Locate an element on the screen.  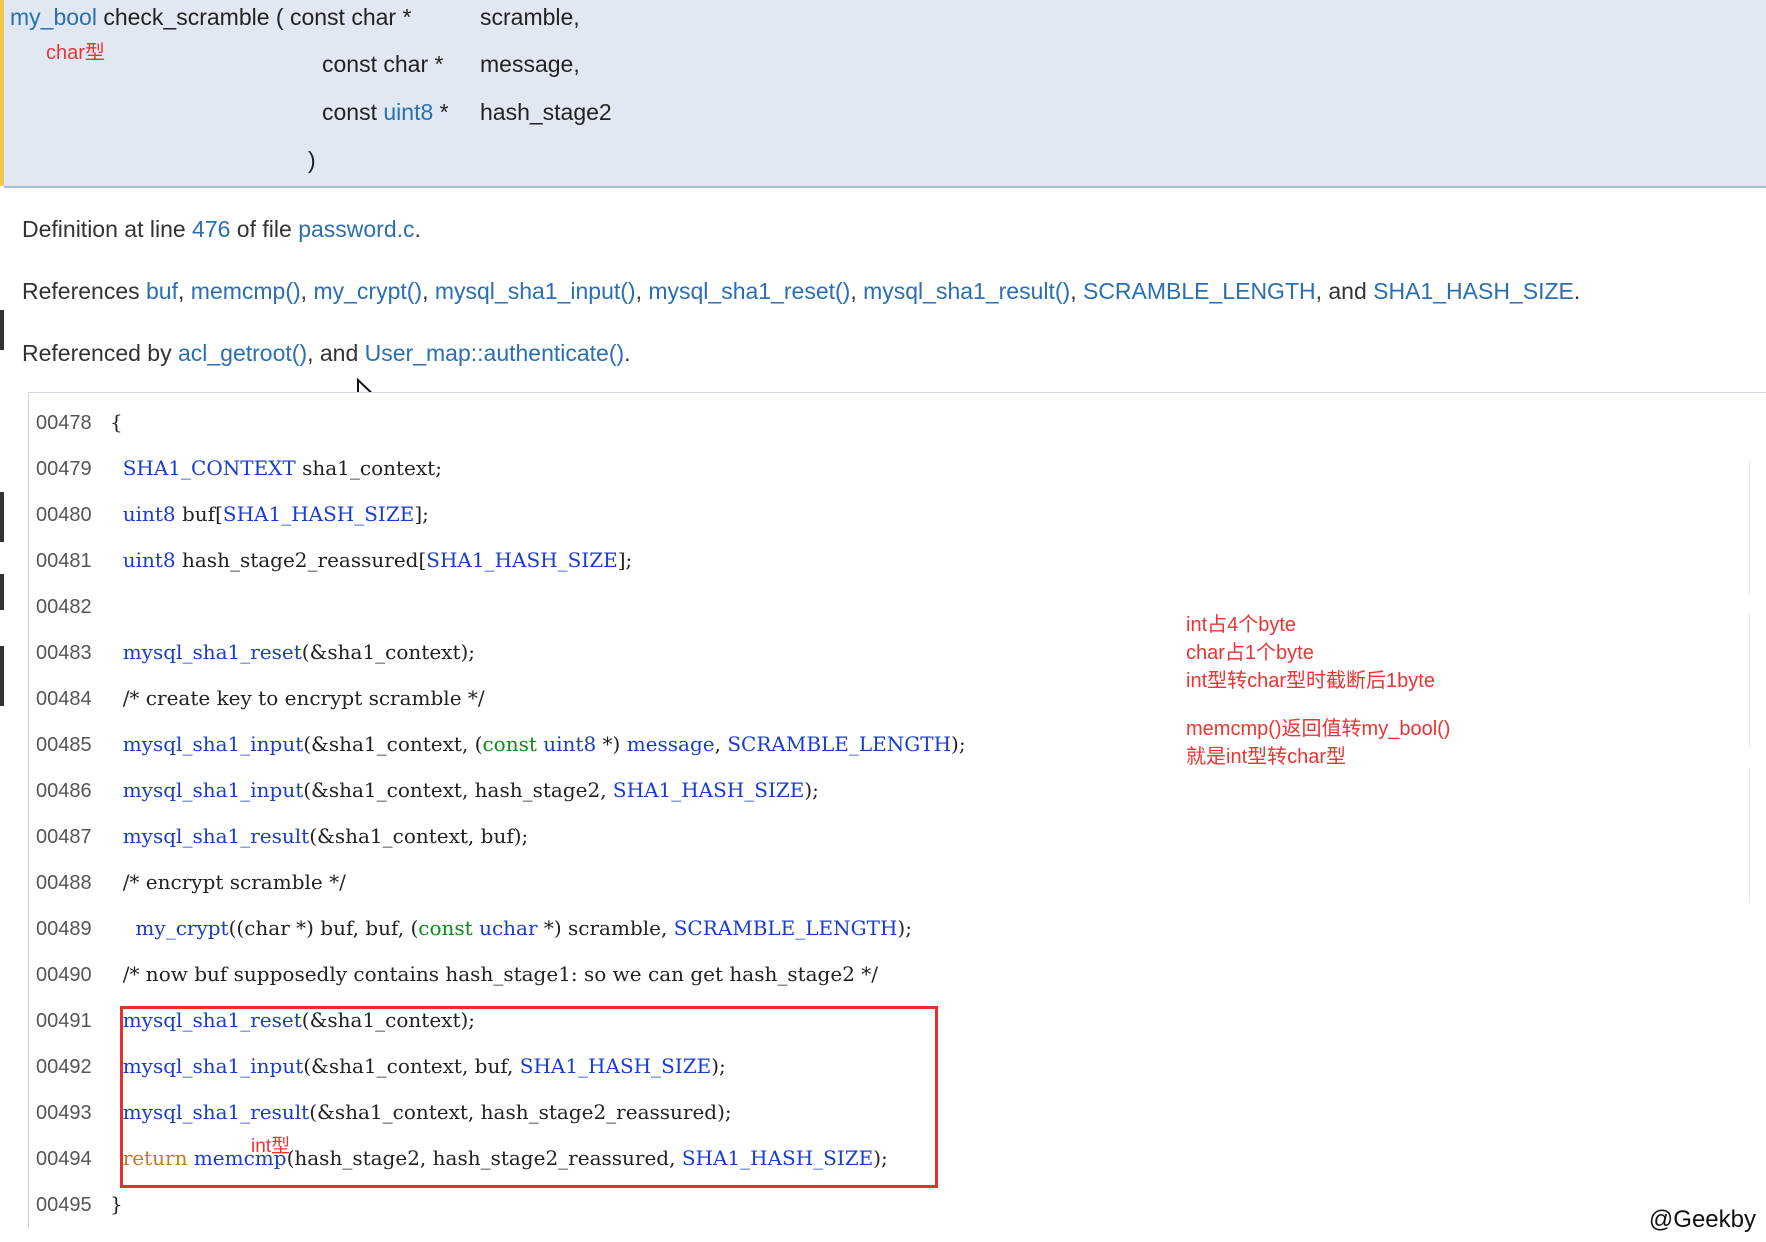
annotation-note: memcmp()返回值转my_bool() is located at coordinates (1318, 729).